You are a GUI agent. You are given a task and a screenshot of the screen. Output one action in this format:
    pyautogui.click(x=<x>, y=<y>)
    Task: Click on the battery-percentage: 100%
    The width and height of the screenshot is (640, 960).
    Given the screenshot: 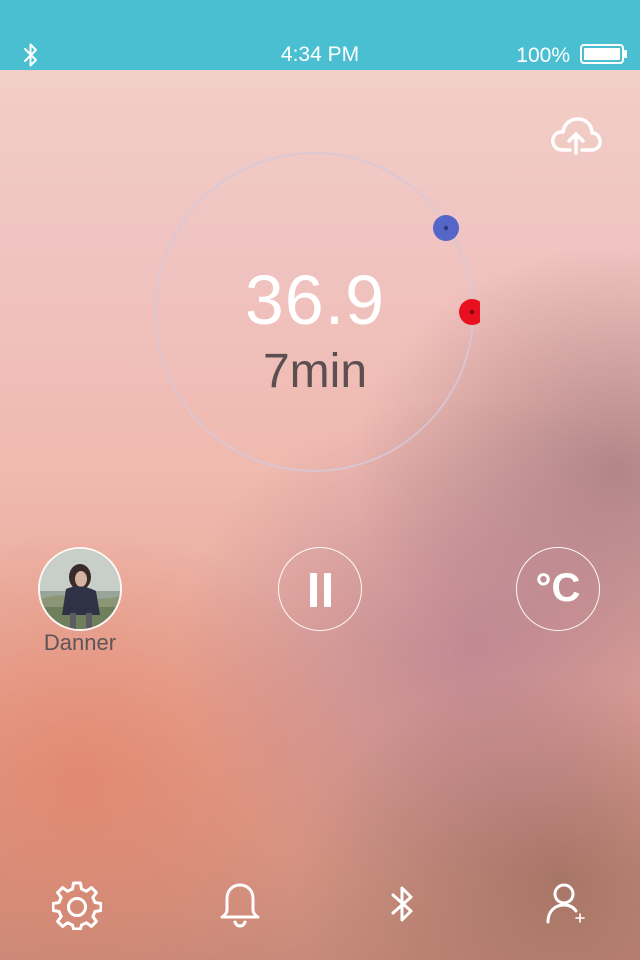 What is the action you would take?
    pyautogui.click(x=543, y=55)
    